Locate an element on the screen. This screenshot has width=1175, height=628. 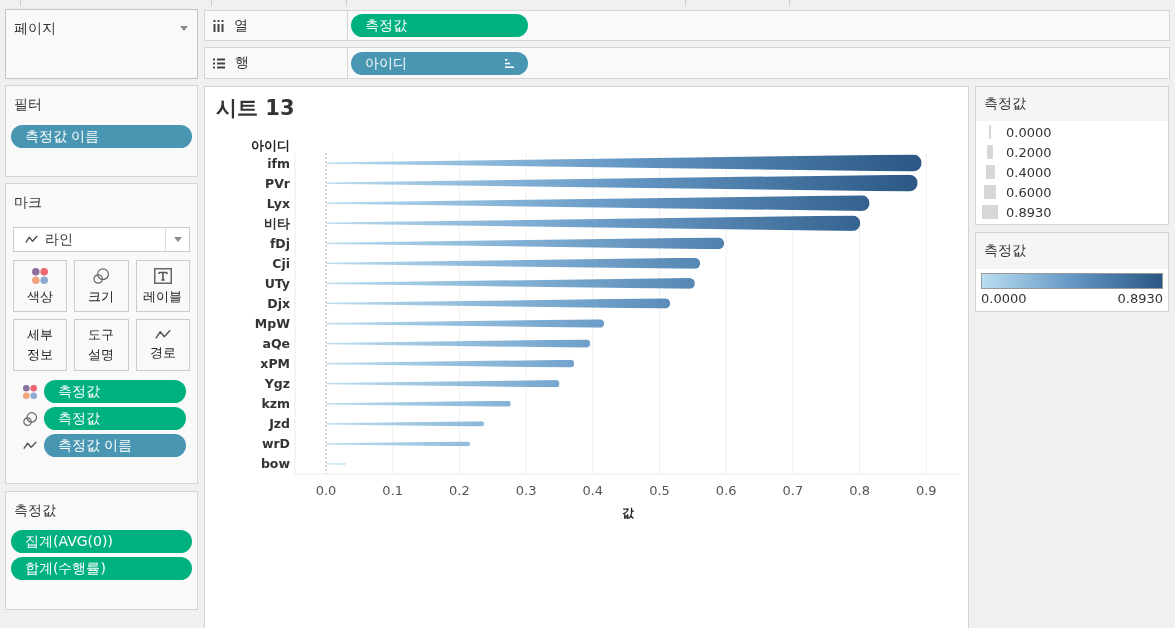
category-label: Cji is located at coordinates (281, 263).